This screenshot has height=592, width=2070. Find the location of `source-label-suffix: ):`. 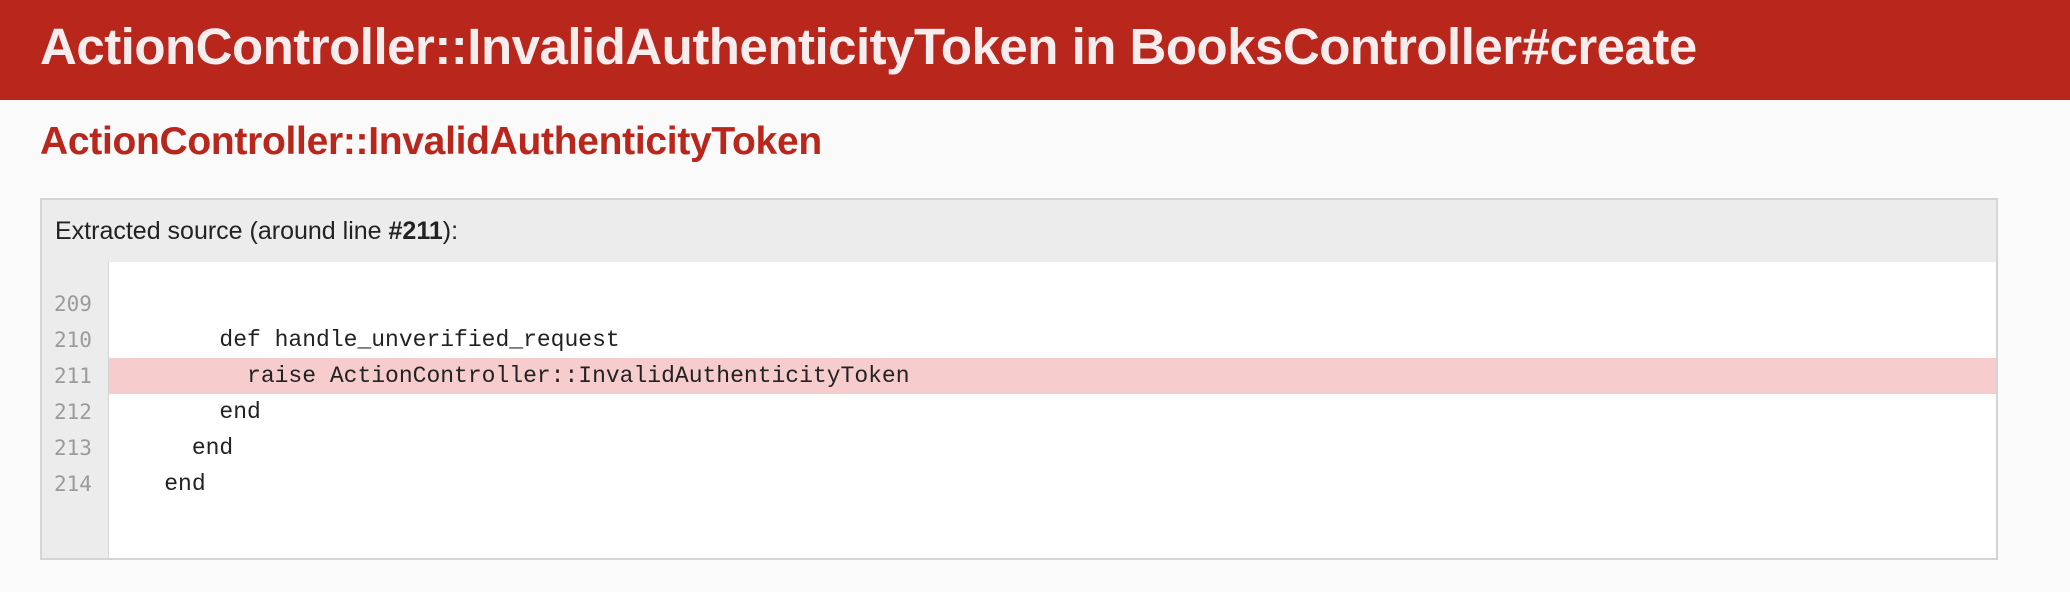

source-label-suffix: ): is located at coordinates (450, 231).